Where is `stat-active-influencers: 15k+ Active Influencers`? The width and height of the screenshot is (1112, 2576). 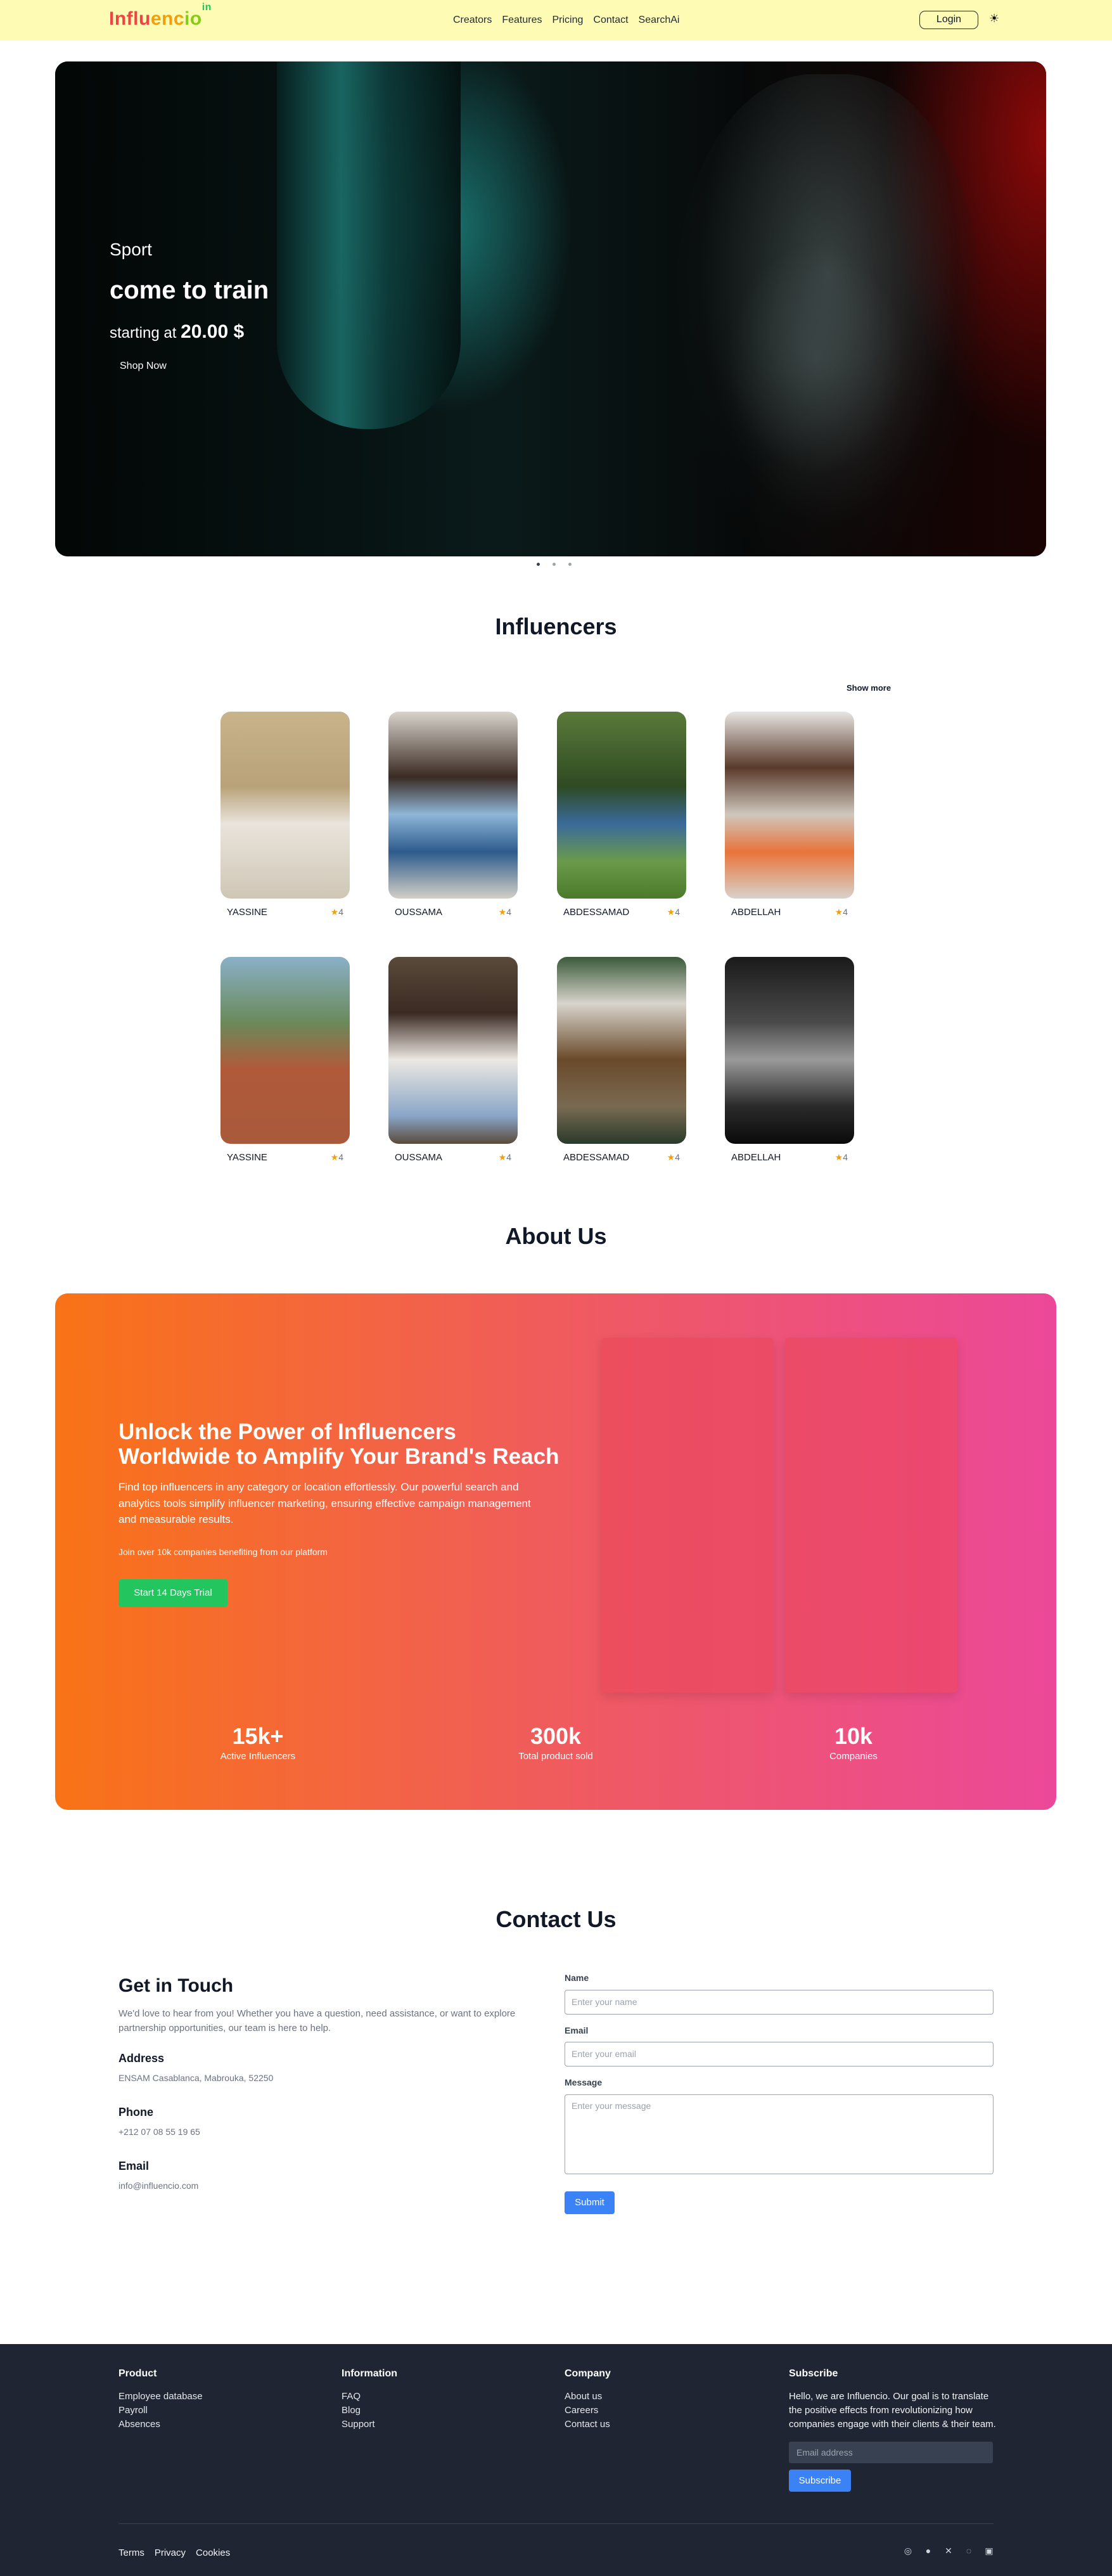
stat-active-influencers: 15k+ Active Influencers is located at coordinates (258, 1742).